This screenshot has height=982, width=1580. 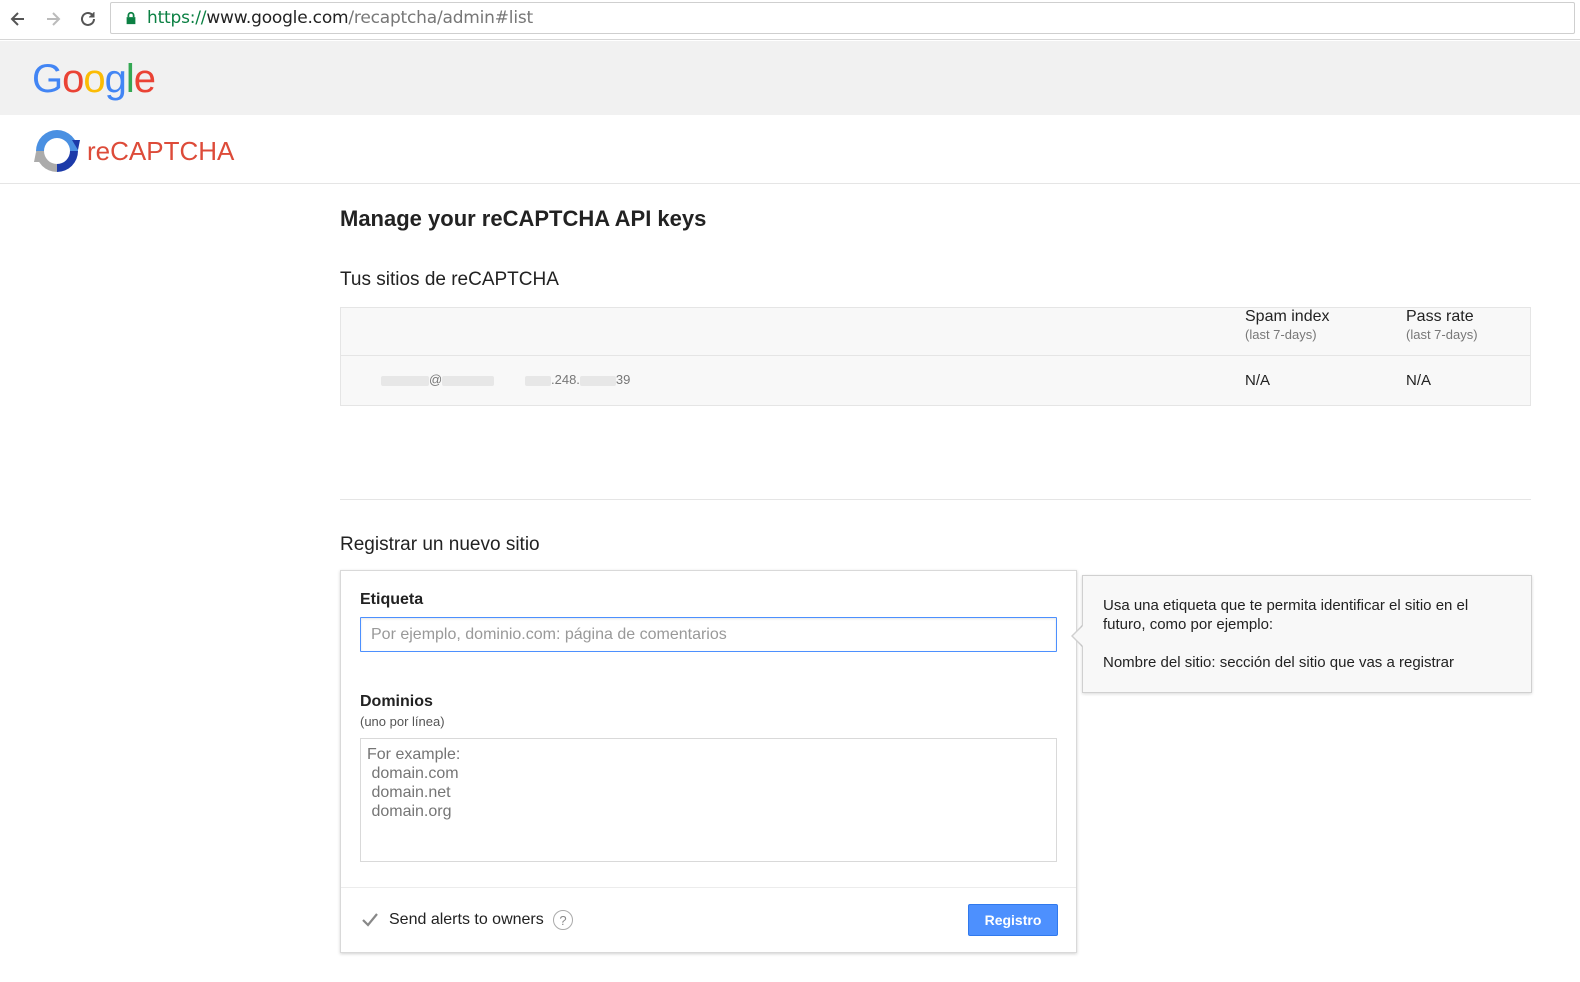 What do you see at coordinates (708, 800) in the screenshot?
I see `domains-textarea` at bounding box center [708, 800].